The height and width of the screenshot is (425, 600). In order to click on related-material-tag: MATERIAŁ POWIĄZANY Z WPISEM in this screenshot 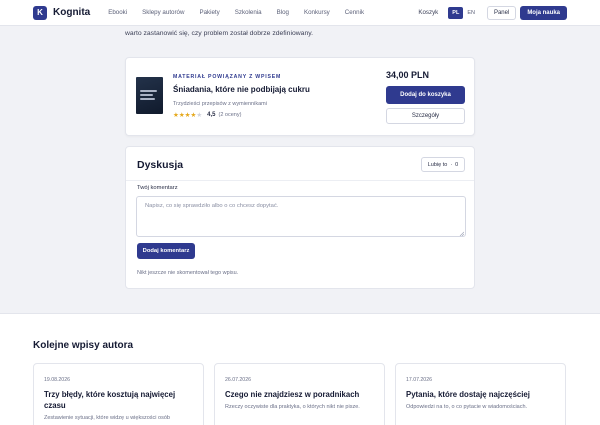, I will do `click(227, 77)`.